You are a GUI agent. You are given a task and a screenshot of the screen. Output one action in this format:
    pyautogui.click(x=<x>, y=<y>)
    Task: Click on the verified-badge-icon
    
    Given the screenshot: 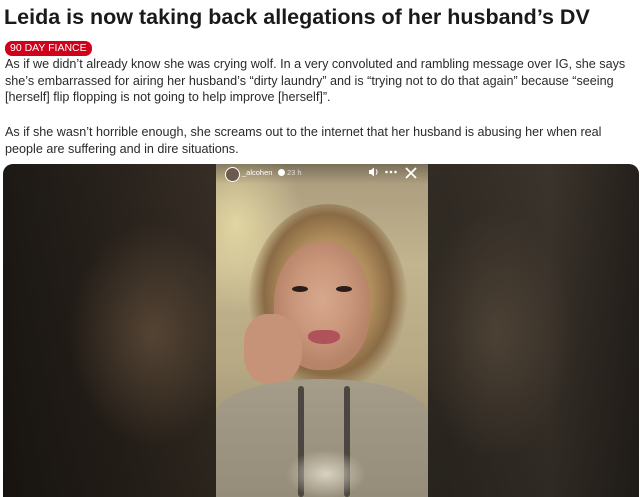 What is the action you would take?
    pyautogui.click(x=281, y=172)
    